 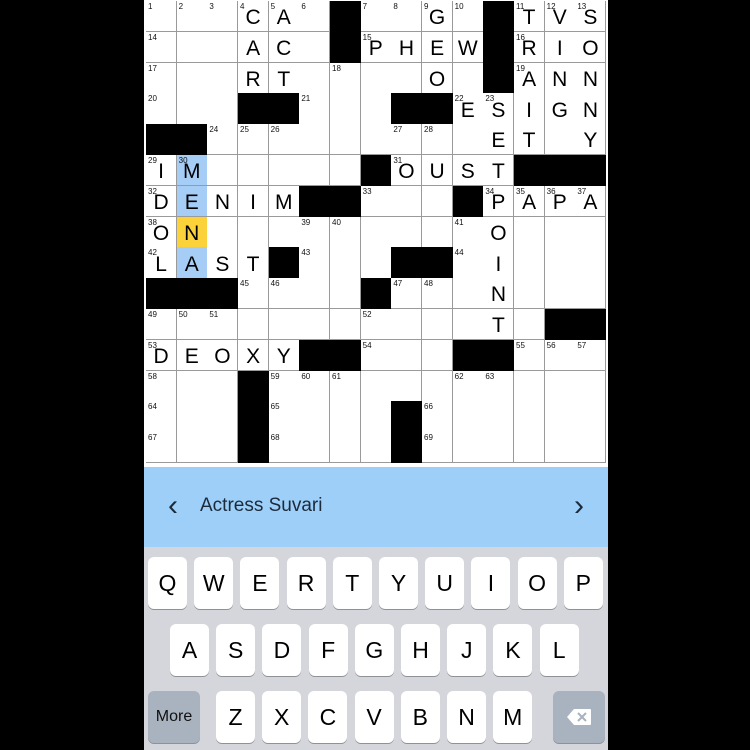 I want to click on next-clue-button: ›, so click(x=579, y=506).